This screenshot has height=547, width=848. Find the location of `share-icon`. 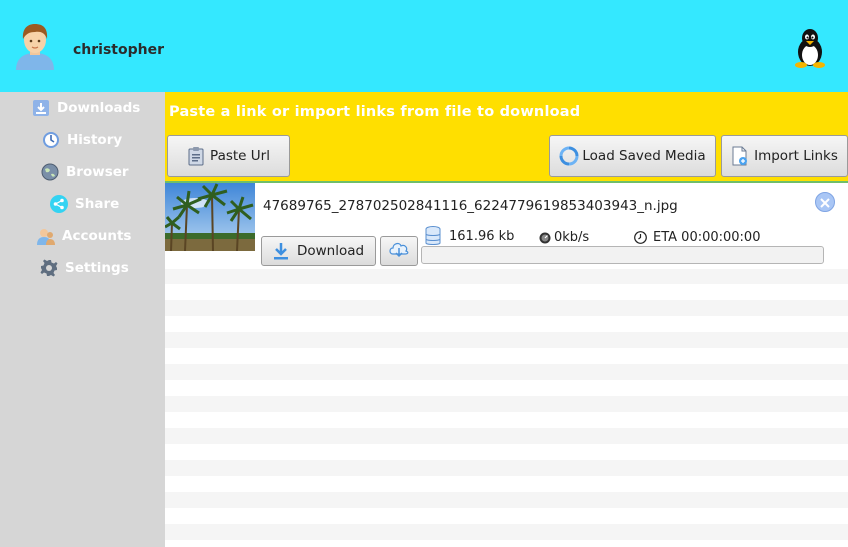

share-icon is located at coordinates (59, 204).